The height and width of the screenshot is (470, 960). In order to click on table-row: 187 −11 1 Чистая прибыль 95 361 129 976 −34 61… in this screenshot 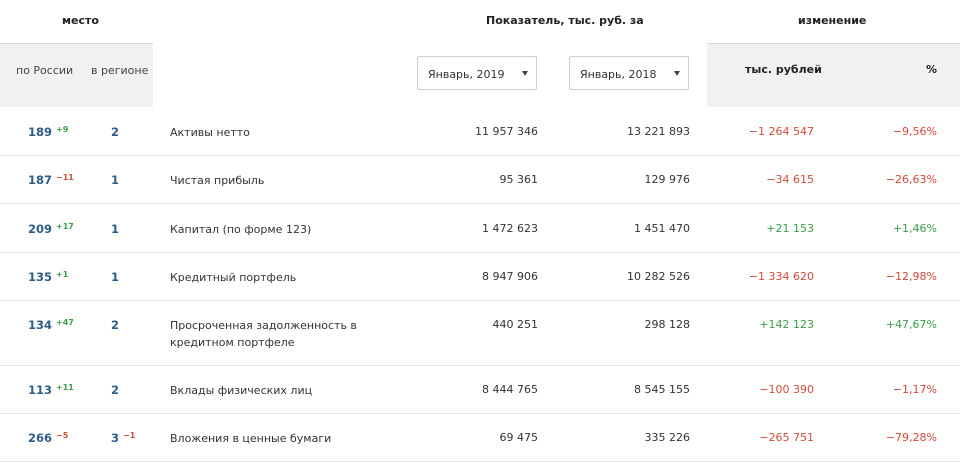, I will do `click(480, 180)`.